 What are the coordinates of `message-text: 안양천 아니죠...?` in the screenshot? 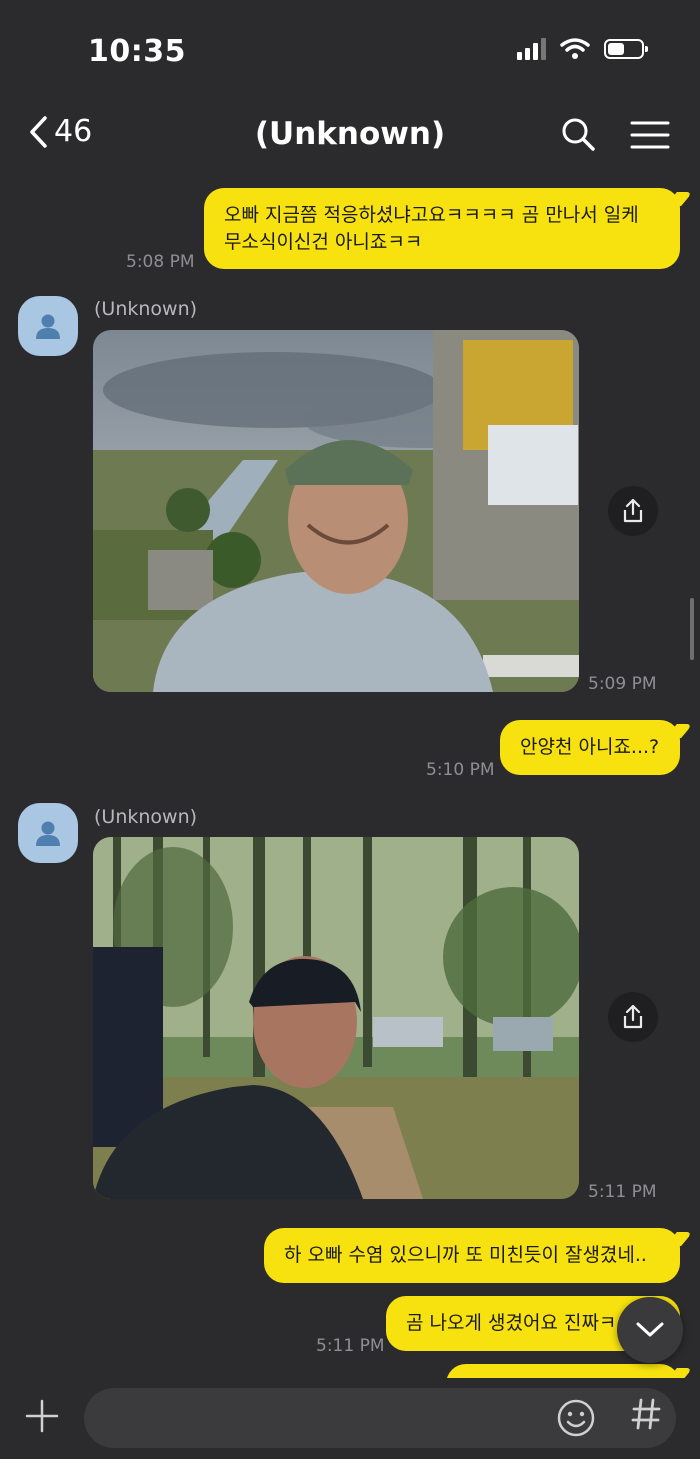 It's located at (590, 747).